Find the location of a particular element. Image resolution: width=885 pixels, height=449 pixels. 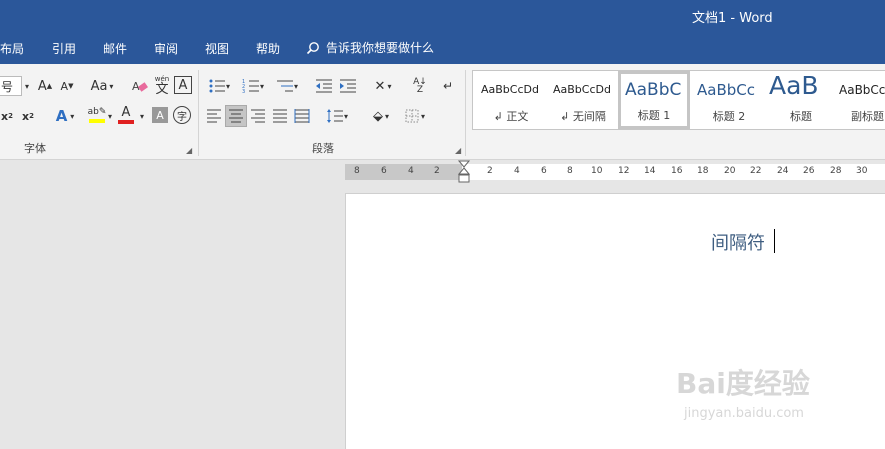

style-name: 标题 2 is located at coordinates (729, 116).